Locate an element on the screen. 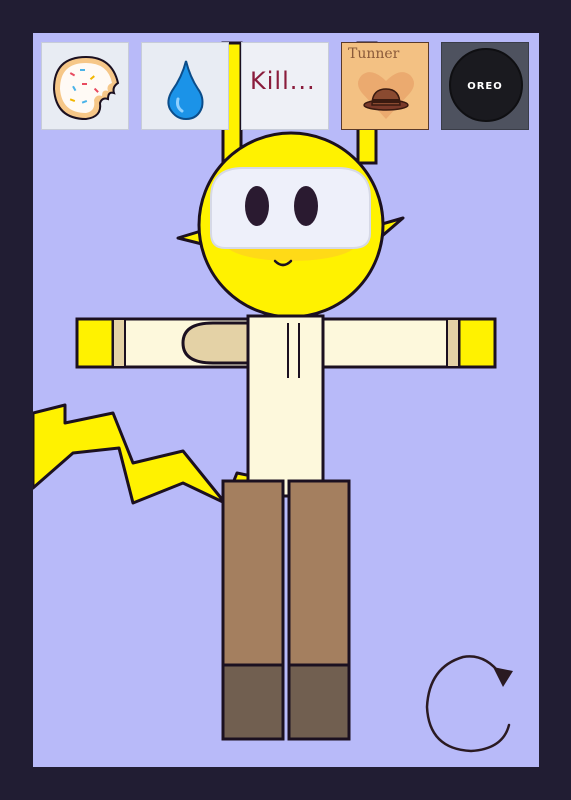 This screenshot has height=800, width=571. torso is located at coordinates (285, 406).